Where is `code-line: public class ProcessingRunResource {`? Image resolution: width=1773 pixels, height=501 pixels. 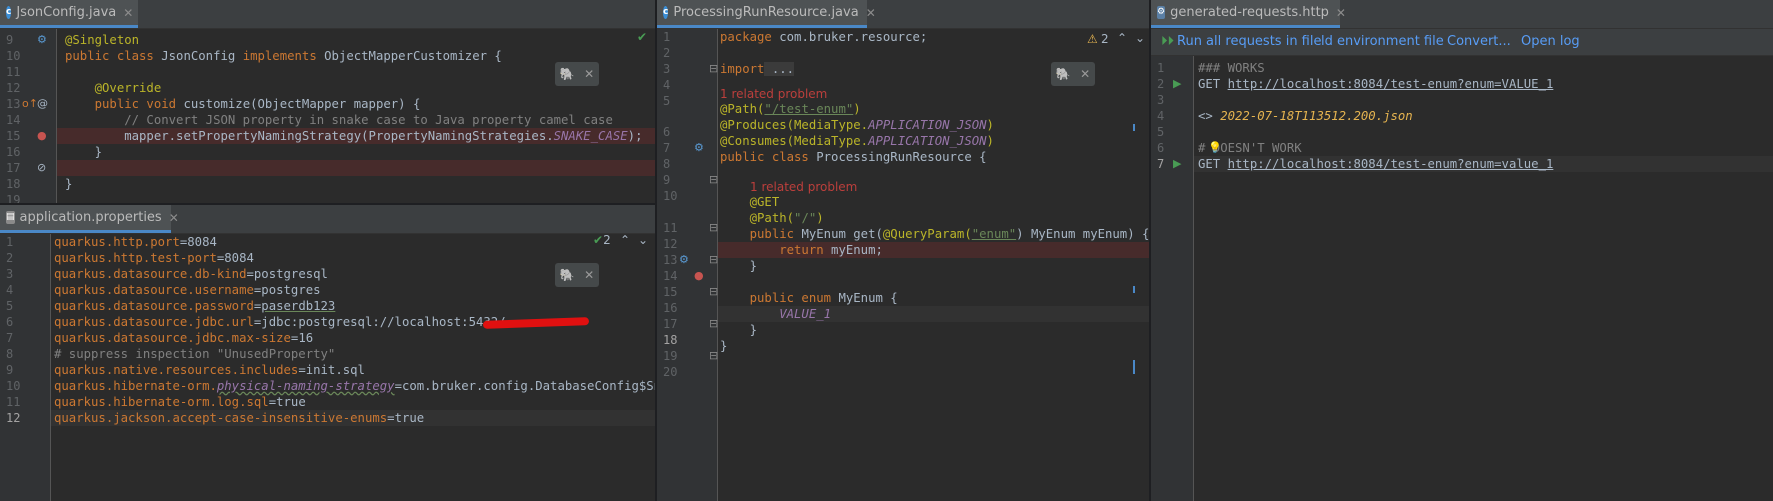
code-line: public class ProcessingRunResource { is located at coordinates (853, 157).